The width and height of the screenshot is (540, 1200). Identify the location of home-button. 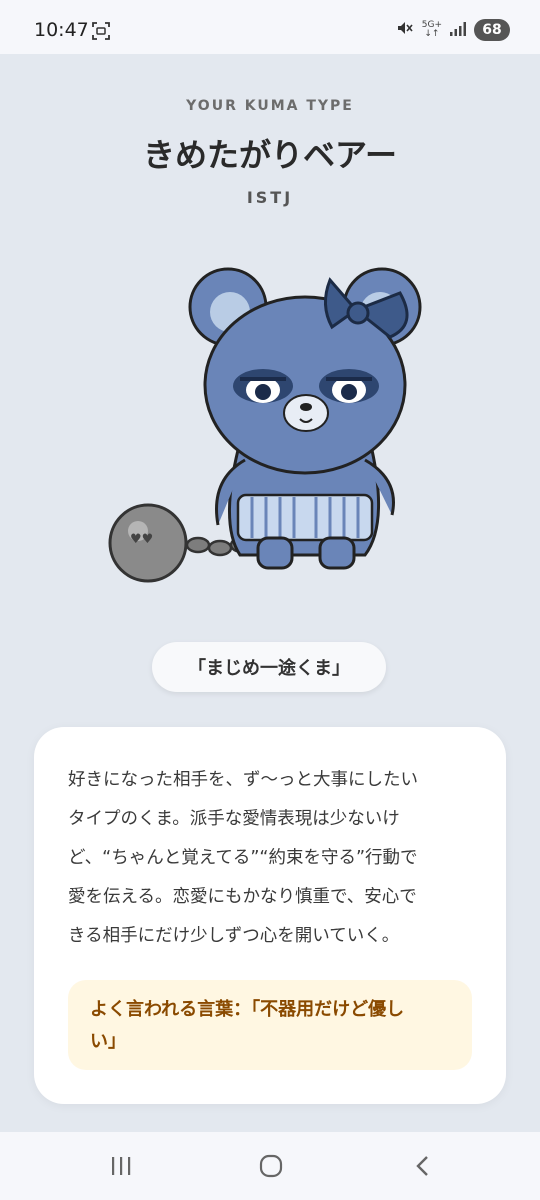
(271, 1166).